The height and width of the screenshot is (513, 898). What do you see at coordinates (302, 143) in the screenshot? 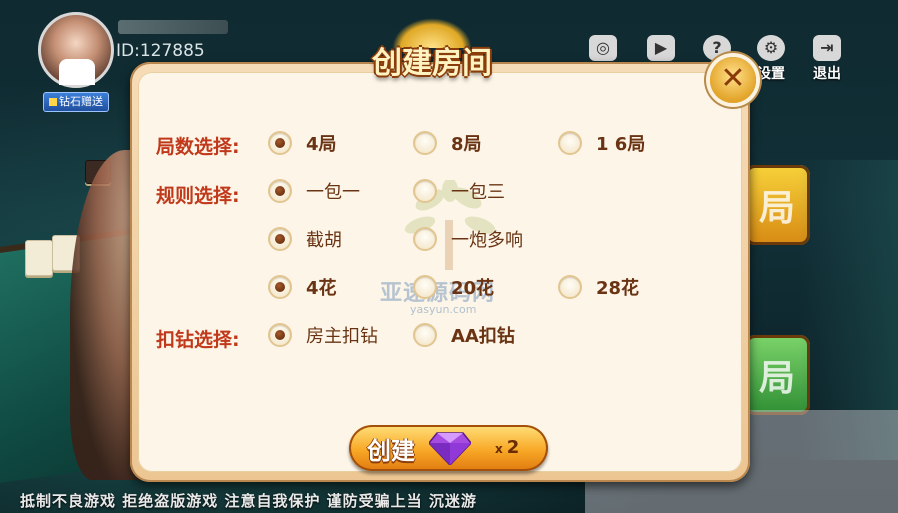
I see `rounds-option-4: 4局` at bounding box center [302, 143].